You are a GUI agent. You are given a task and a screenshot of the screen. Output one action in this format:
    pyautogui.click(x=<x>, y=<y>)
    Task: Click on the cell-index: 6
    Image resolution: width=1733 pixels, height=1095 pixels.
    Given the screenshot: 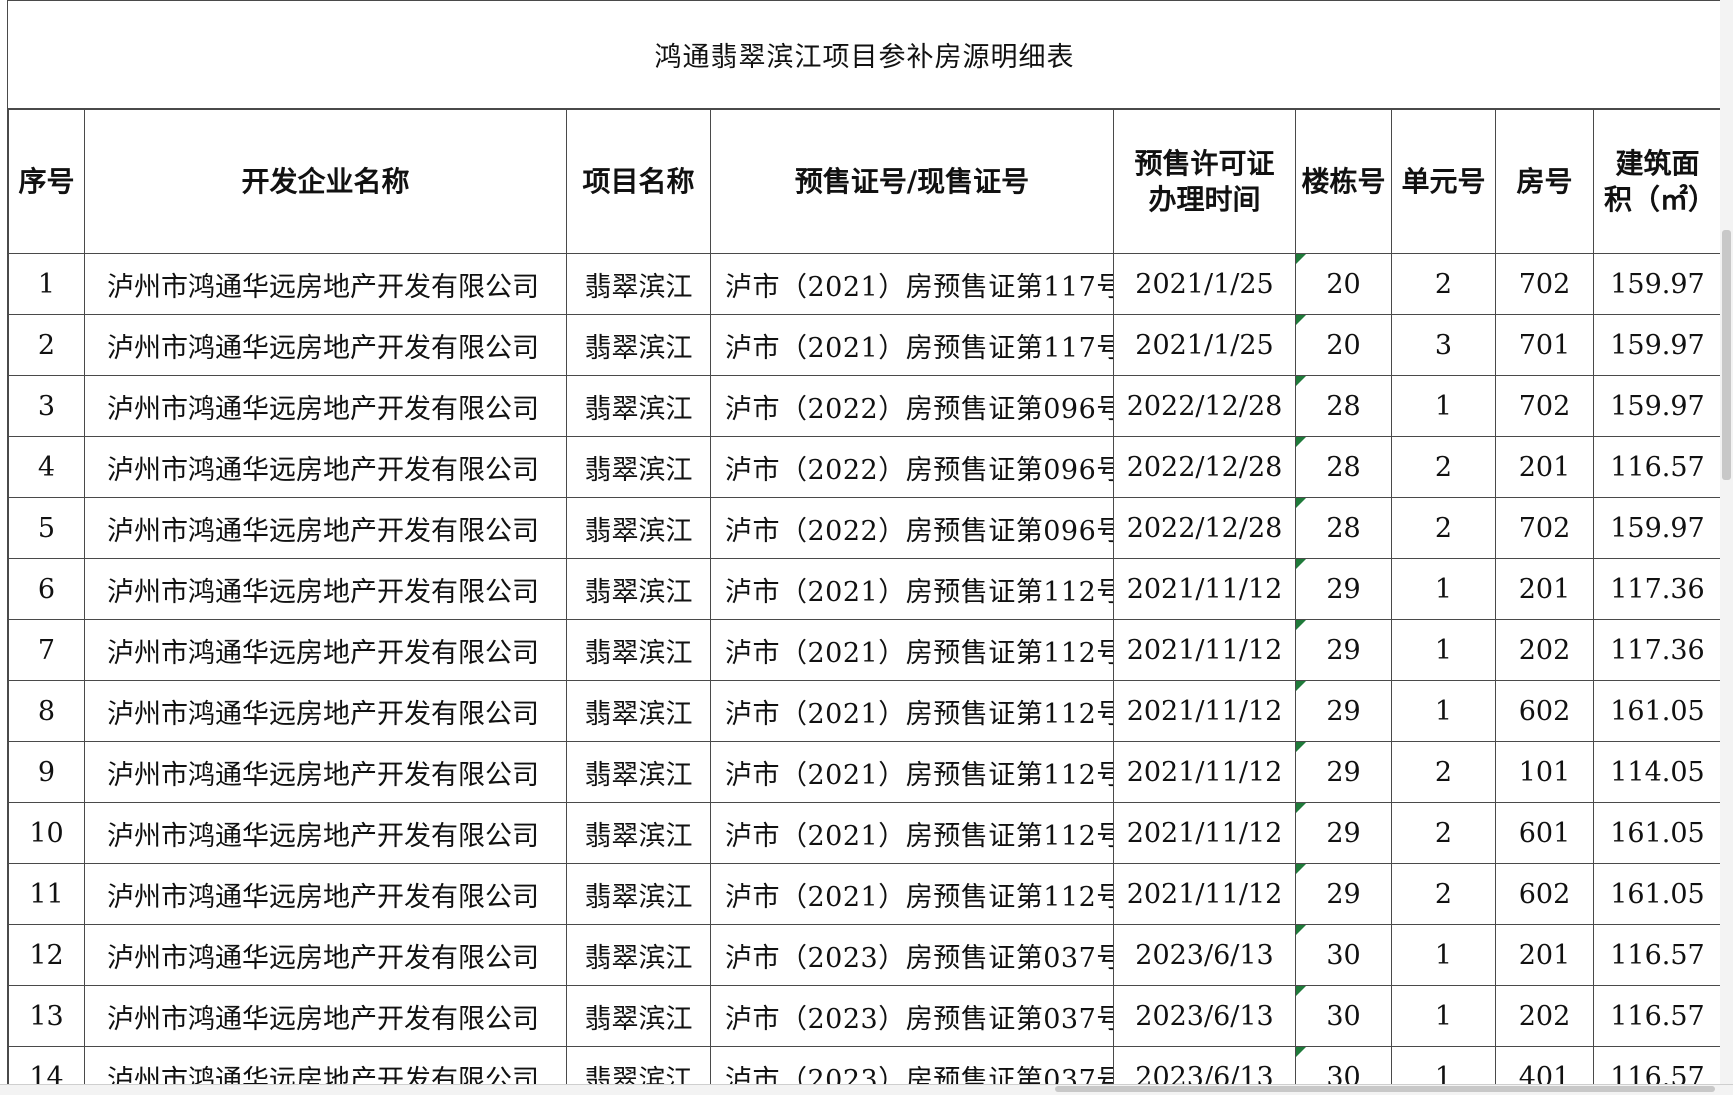 What is the action you would take?
    pyautogui.click(x=46, y=589)
    